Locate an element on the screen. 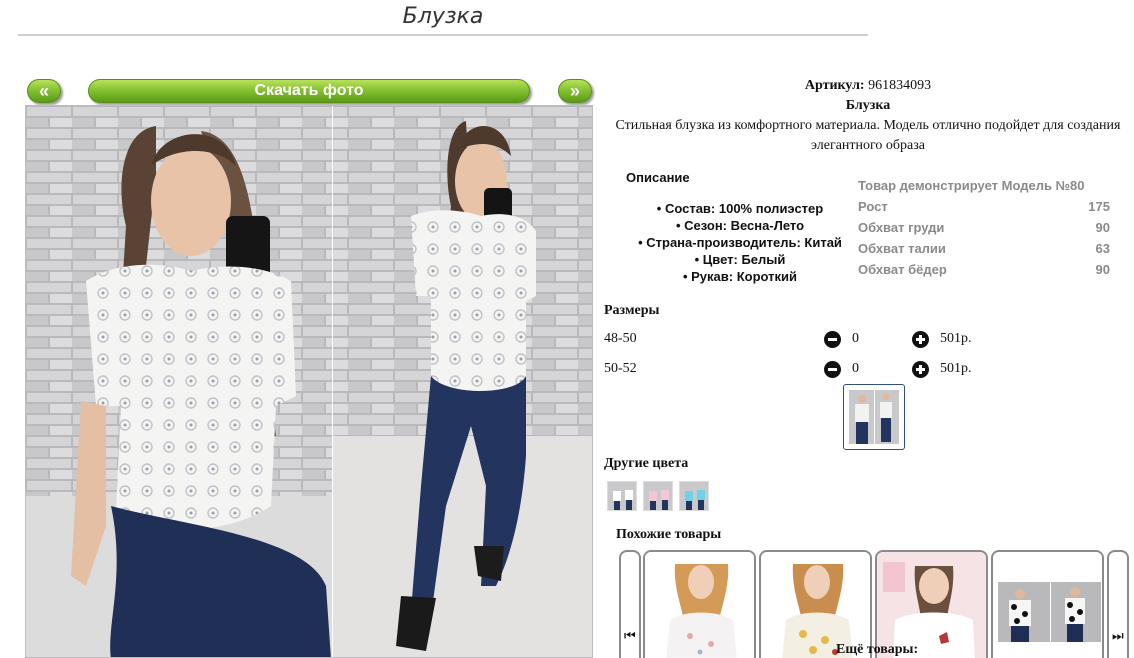  page-title: Блузка is located at coordinates (443, 16).